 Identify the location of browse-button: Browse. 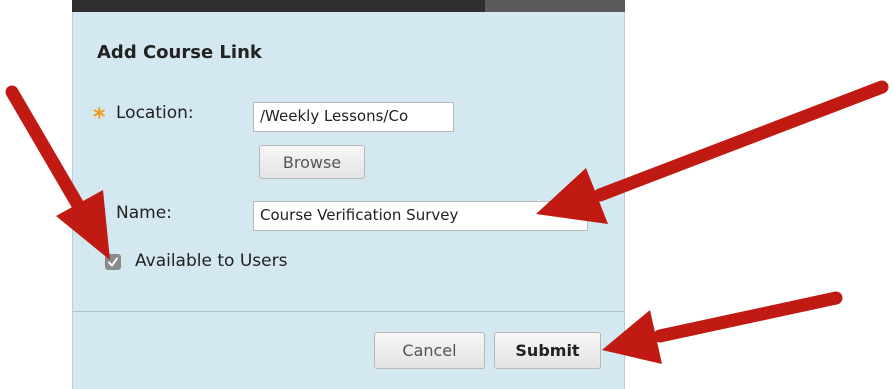
(312, 162).